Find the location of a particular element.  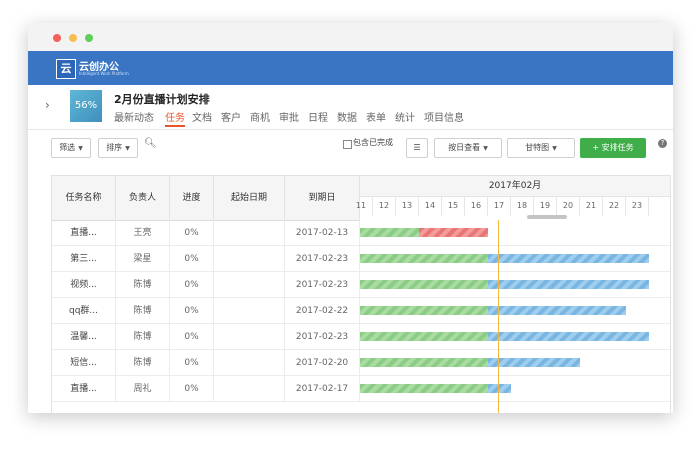

table-row: 视频... 陈博 0% 2017-02-23 is located at coordinates (361, 285).